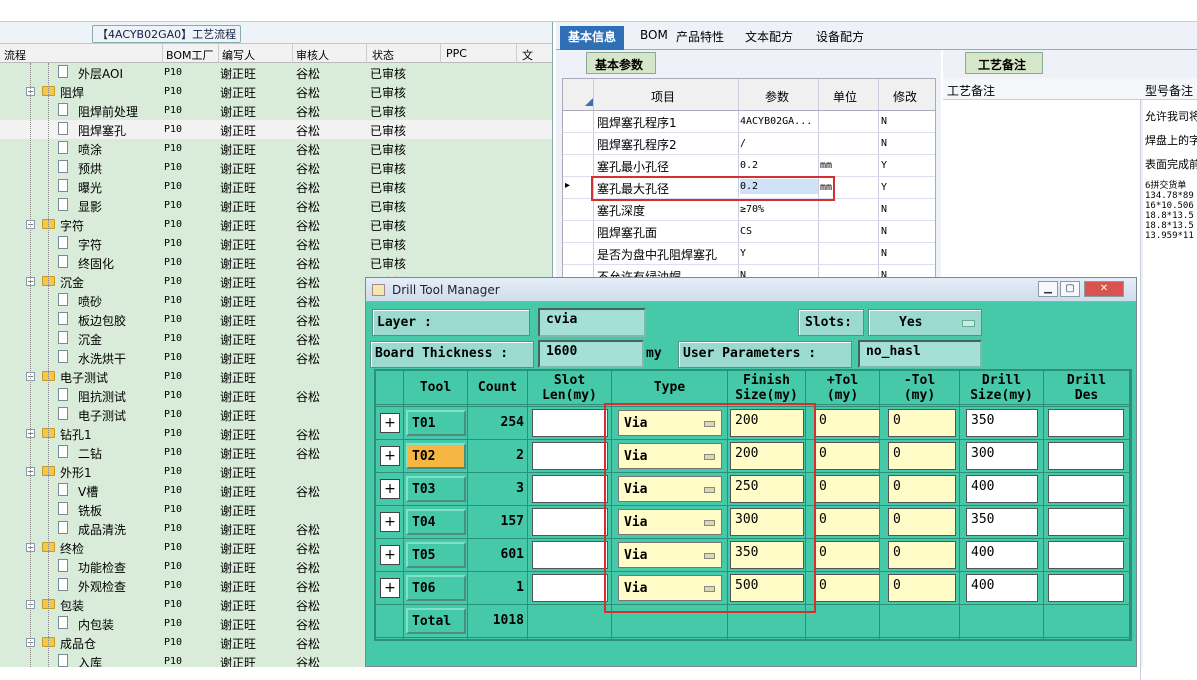  What do you see at coordinates (591, 354) in the screenshot?
I see `board-thickness-field: 1600` at bounding box center [591, 354].